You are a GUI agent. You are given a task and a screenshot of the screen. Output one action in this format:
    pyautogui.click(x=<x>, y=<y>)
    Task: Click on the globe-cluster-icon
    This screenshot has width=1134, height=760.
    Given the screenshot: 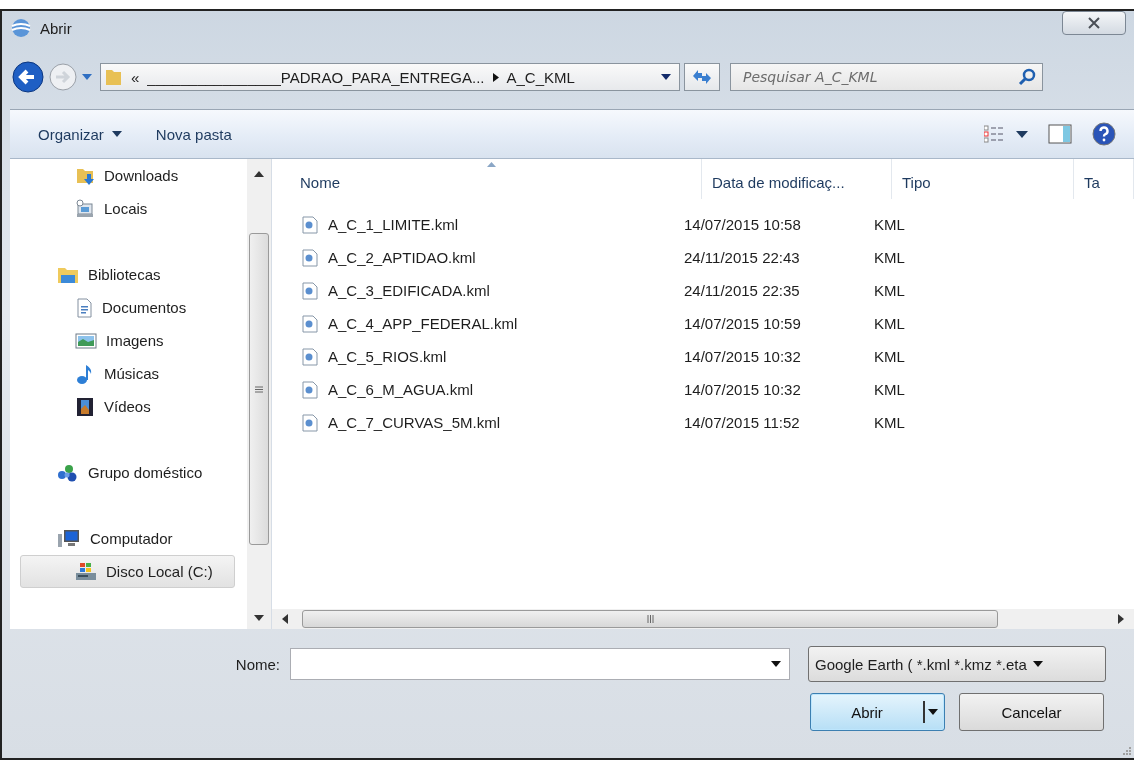 What is the action you would take?
    pyautogui.click(x=68, y=472)
    